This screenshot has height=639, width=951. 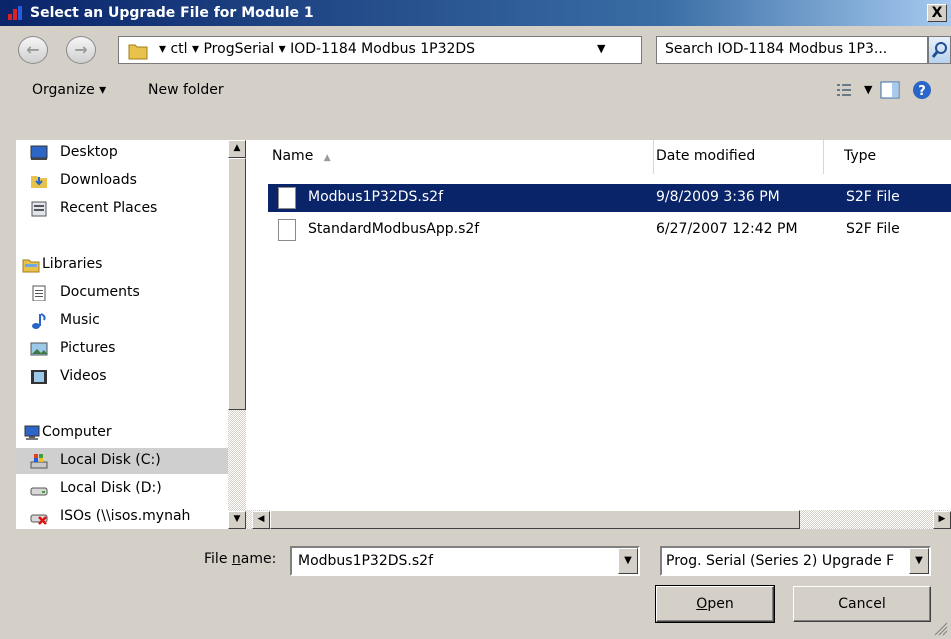 I want to click on nav-item-videos: Videos, so click(x=122, y=377).